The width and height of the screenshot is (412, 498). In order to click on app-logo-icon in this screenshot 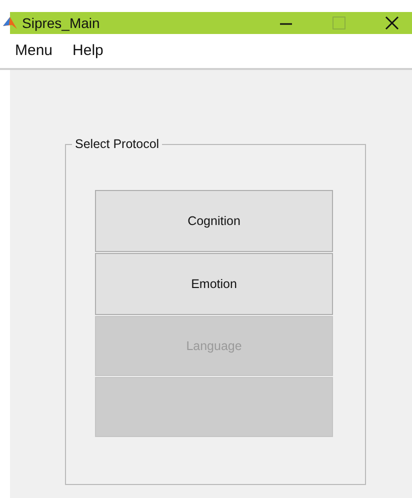, I will do `click(10, 23)`.